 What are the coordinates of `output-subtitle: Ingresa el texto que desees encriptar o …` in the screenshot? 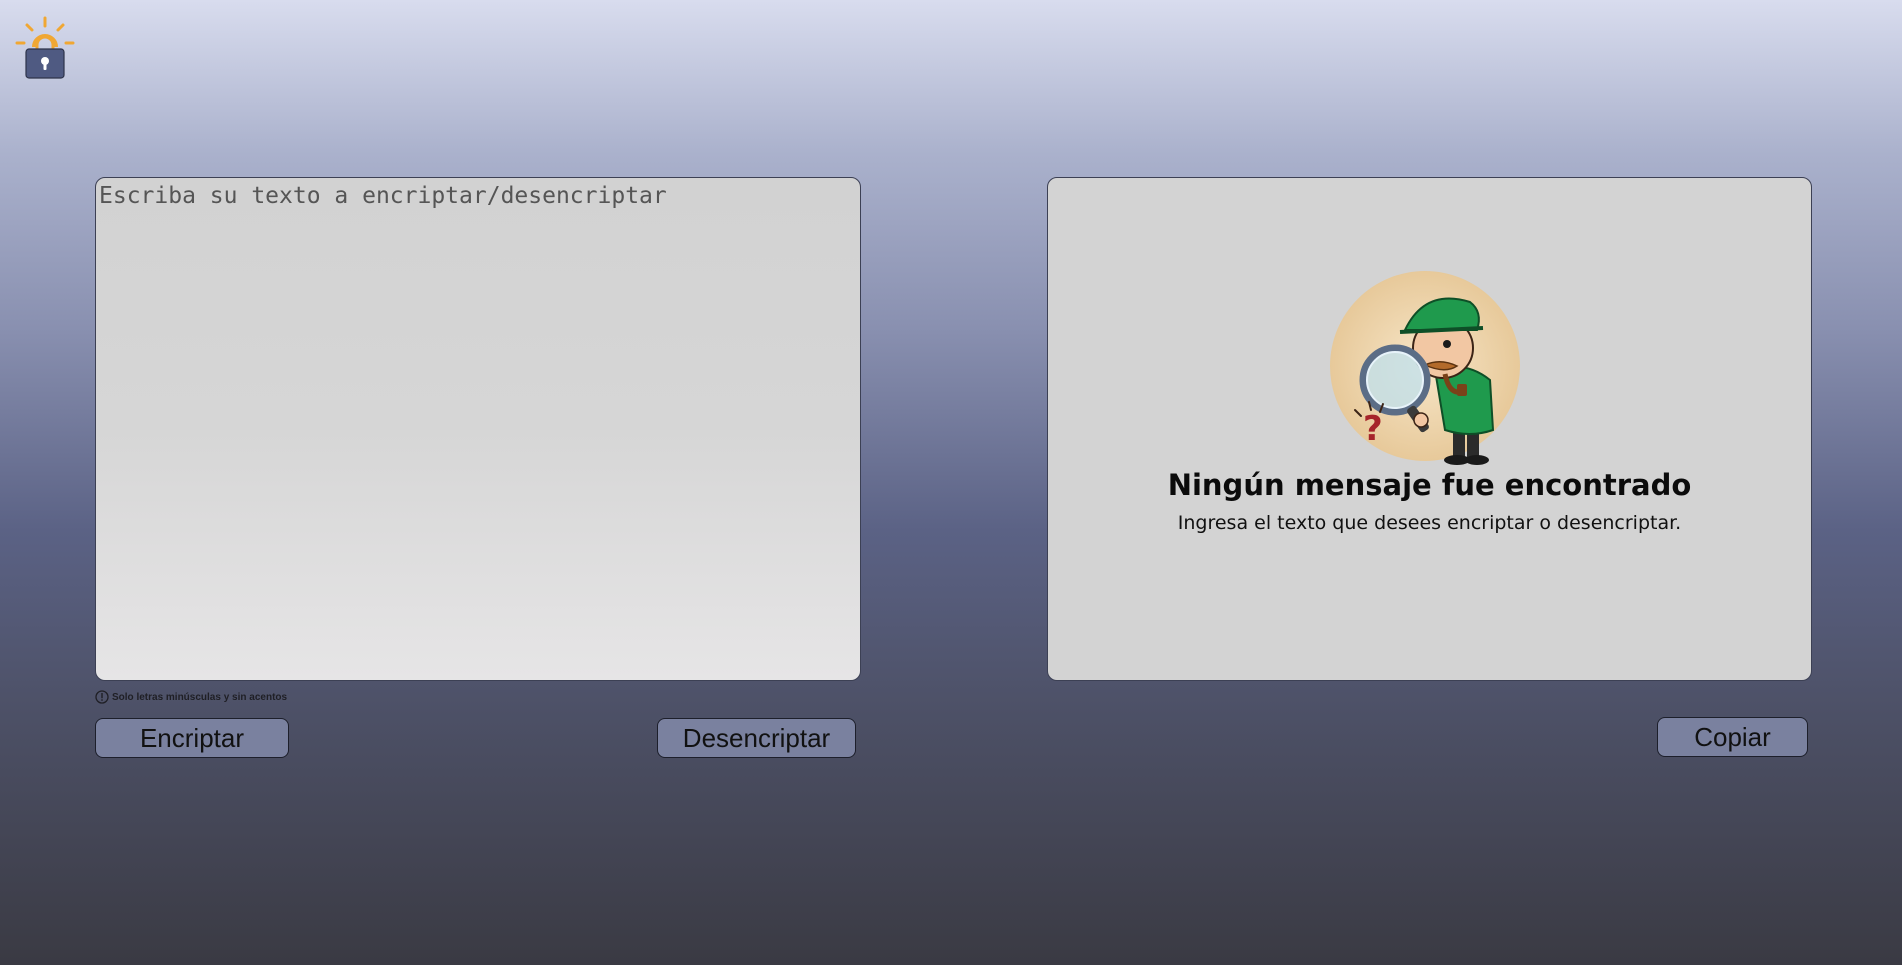 It's located at (1429, 523).